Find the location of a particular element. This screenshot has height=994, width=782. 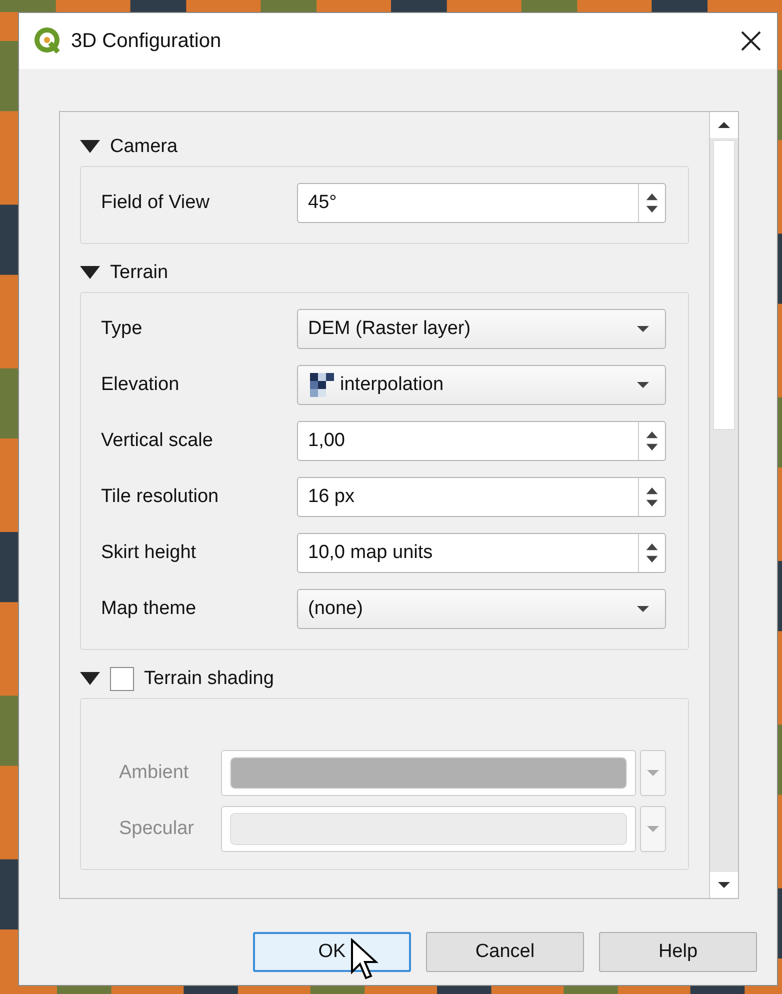

app-logo-icon is located at coordinates (48, 41).